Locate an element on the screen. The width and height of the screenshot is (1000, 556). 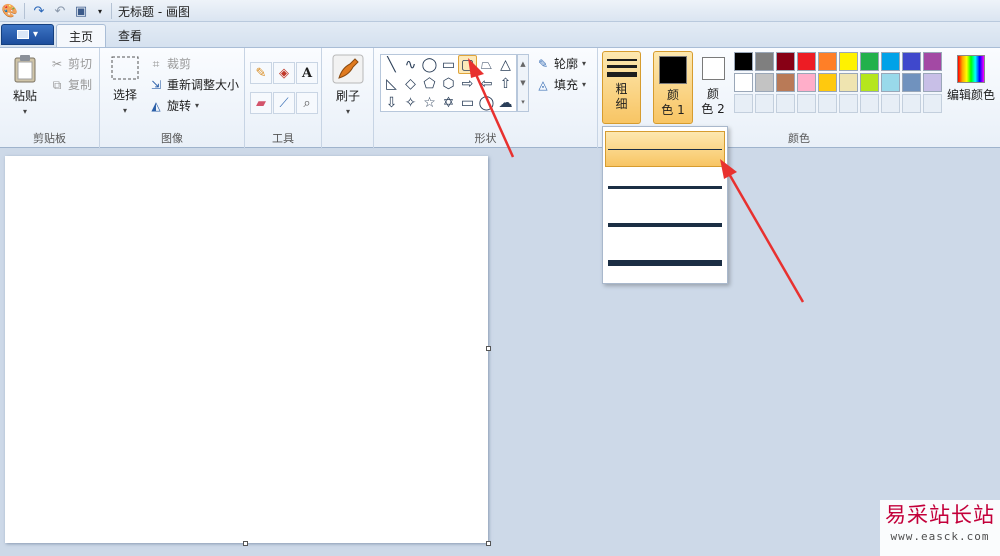
diamond-shape-icon: ◇ is located at coordinates (410, 83).